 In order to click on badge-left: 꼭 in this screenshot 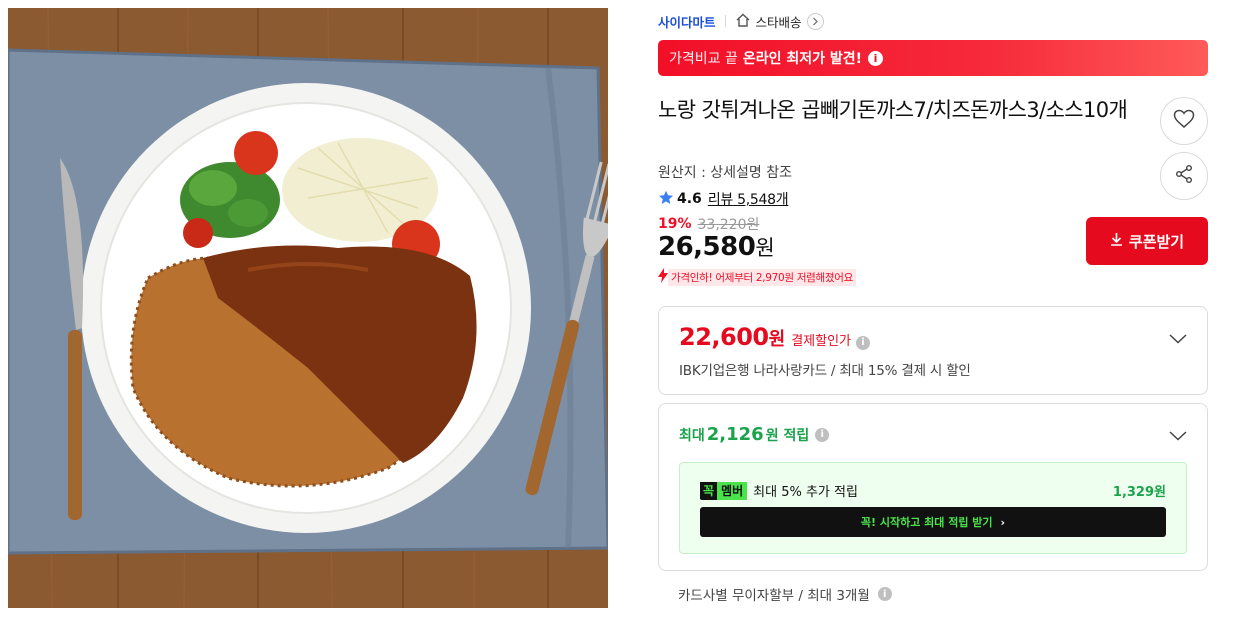, I will do `click(709, 490)`.